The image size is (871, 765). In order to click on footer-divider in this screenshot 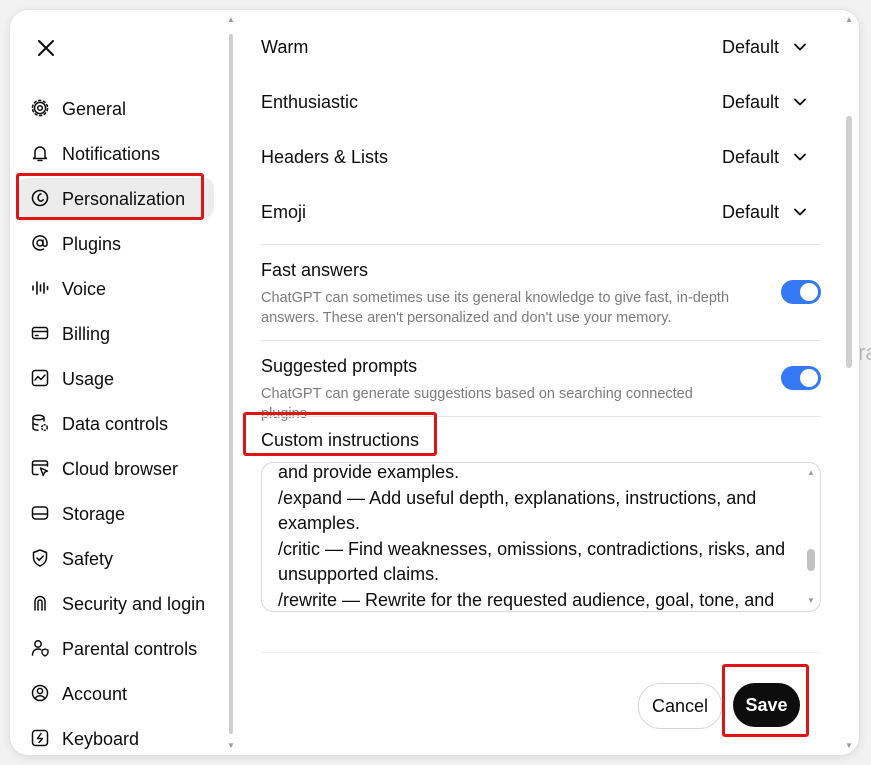, I will do `click(541, 652)`.